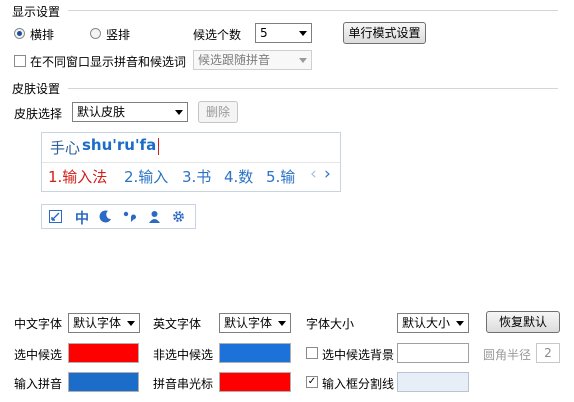 The image size is (574, 402). Describe the element at coordinates (183, 355) in the screenshot. I see `unselected-candidate-label: 非选中候选` at that location.